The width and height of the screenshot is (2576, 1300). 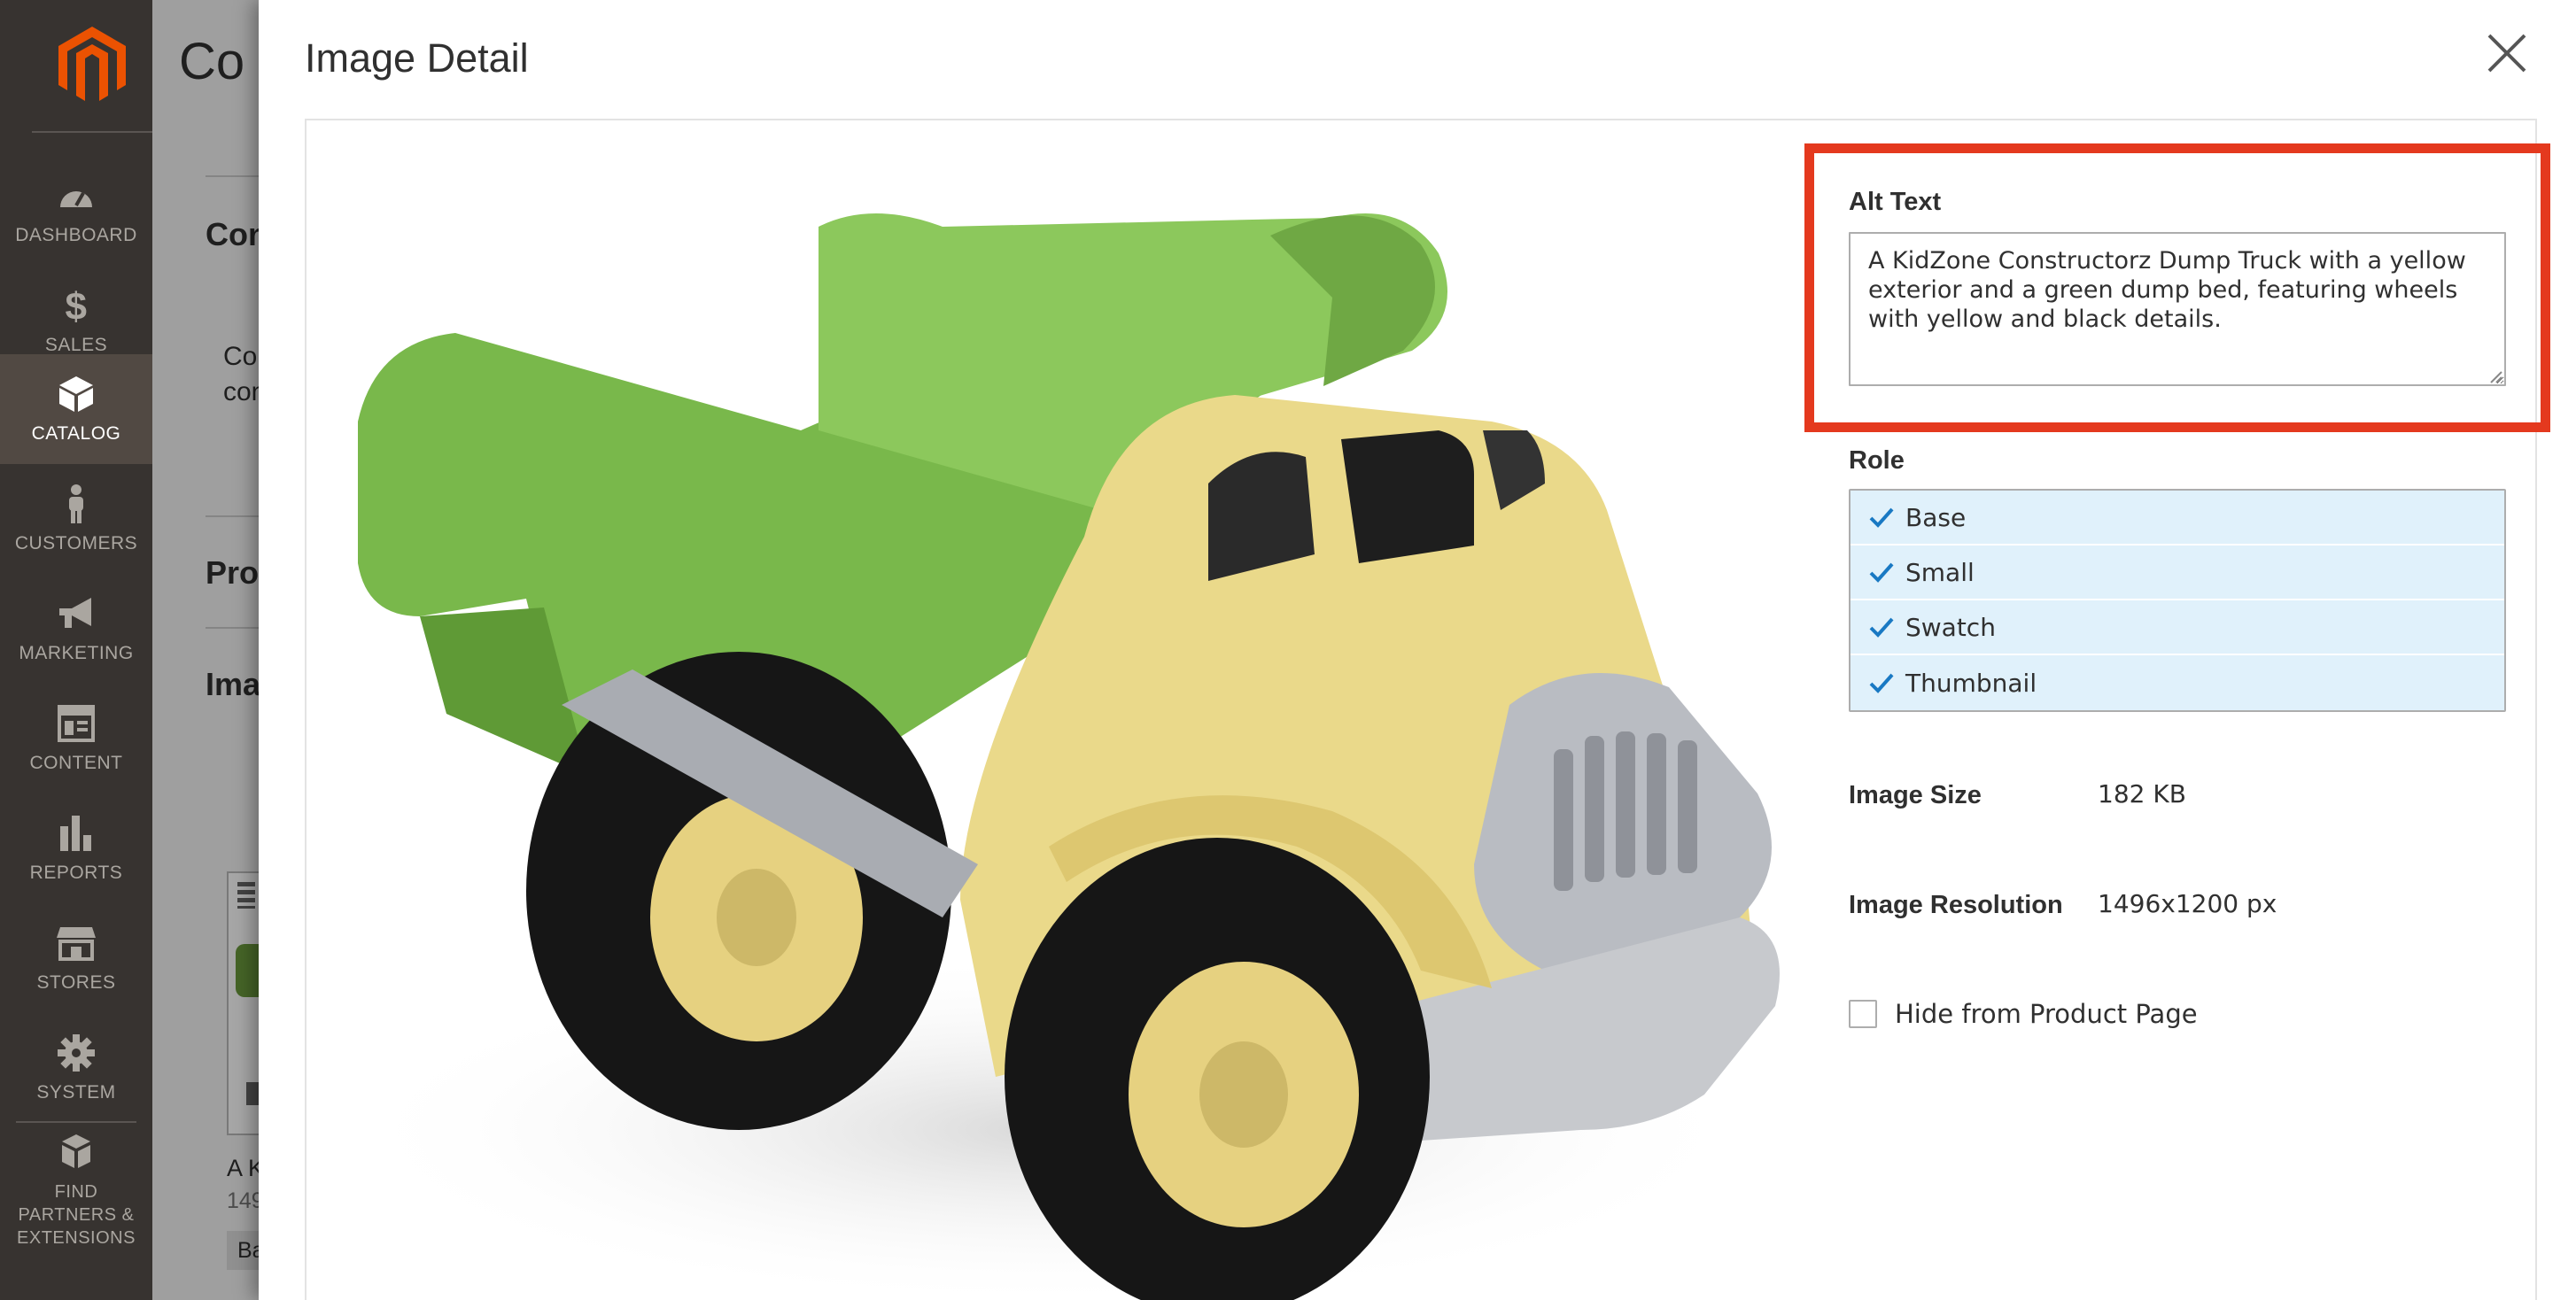 What do you see at coordinates (76, 833) in the screenshot?
I see `bar-chart-icon` at bounding box center [76, 833].